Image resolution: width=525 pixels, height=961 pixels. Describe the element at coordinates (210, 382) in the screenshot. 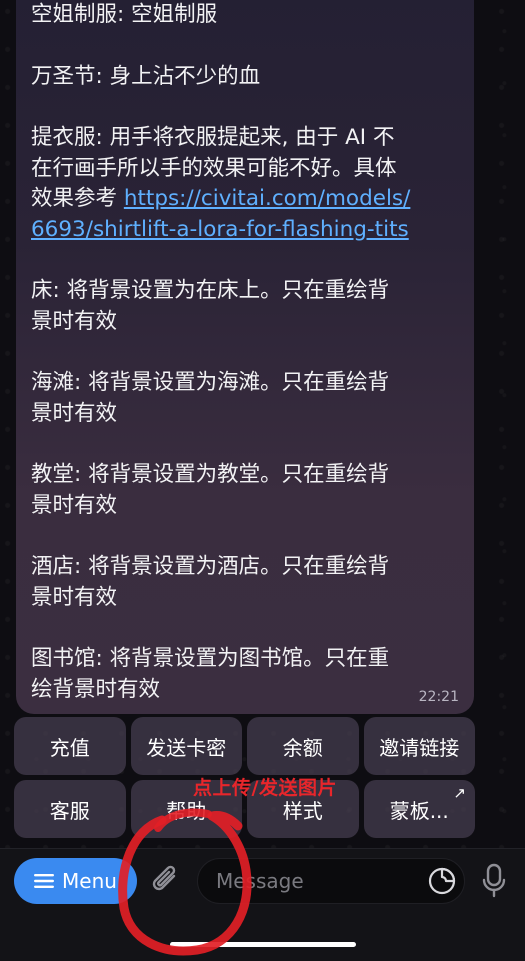

I see `message-line: 海滩: 将背景设置为海滩。只在重绘背` at that location.